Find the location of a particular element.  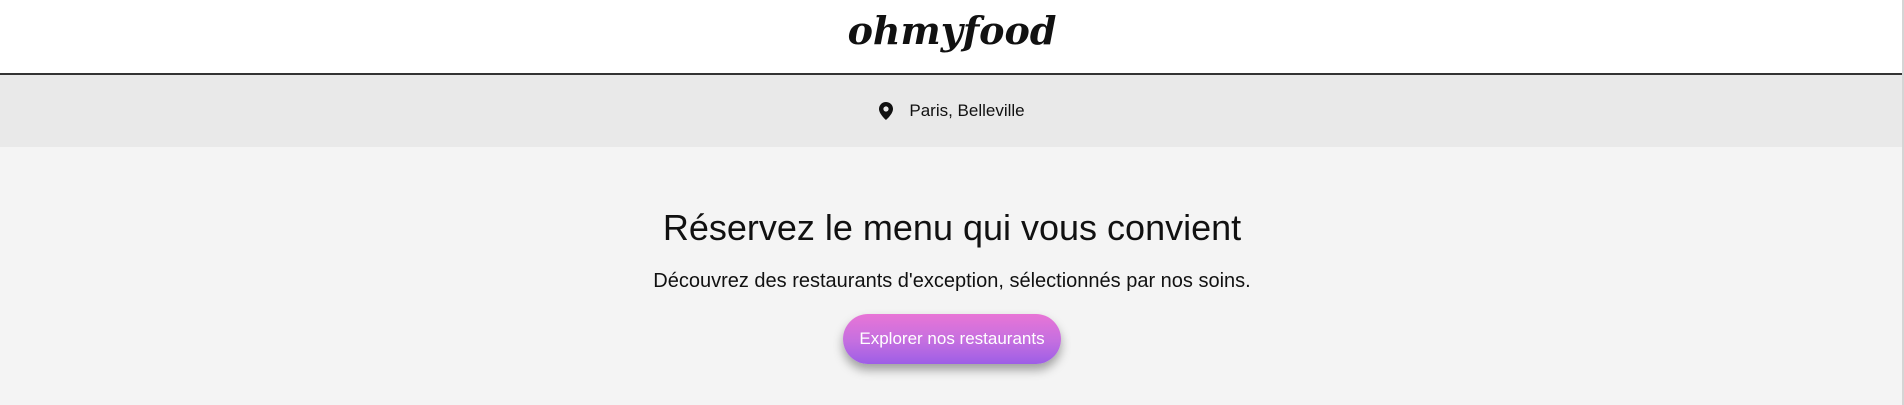

map-pin-icon is located at coordinates (886, 111).